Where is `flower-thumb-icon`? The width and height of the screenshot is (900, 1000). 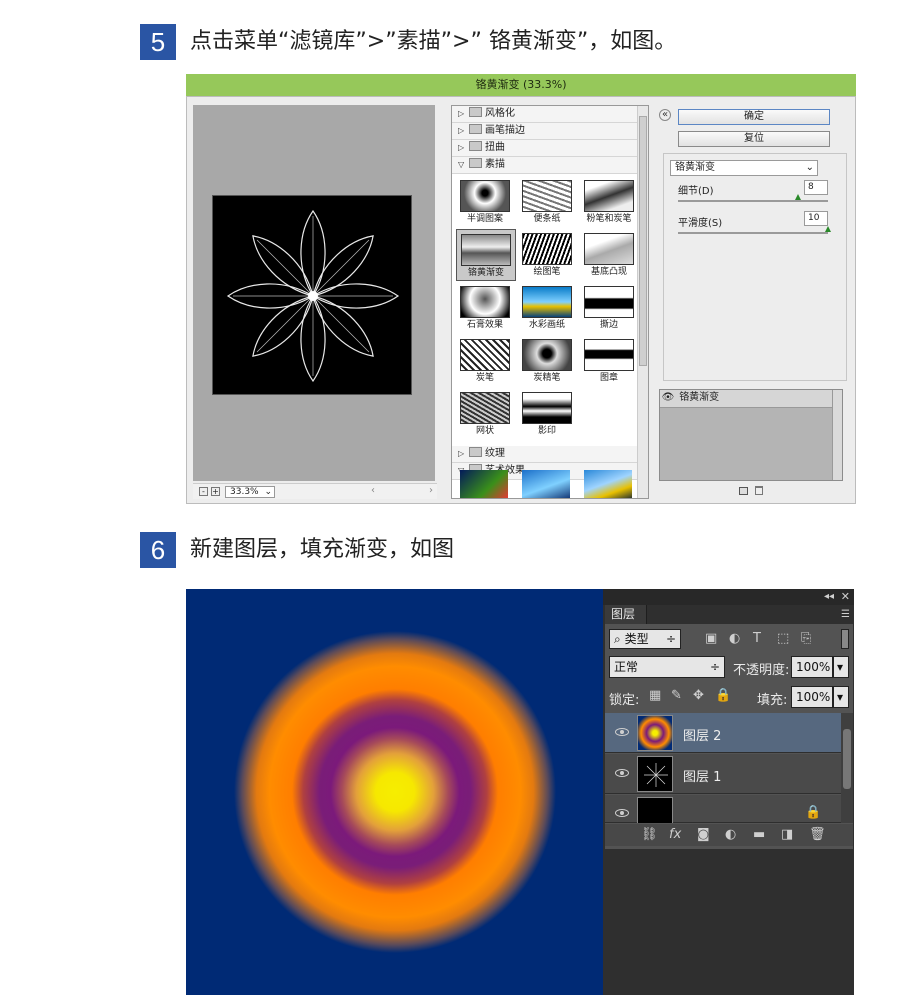 flower-thumb-icon is located at coordinates (656, 775).